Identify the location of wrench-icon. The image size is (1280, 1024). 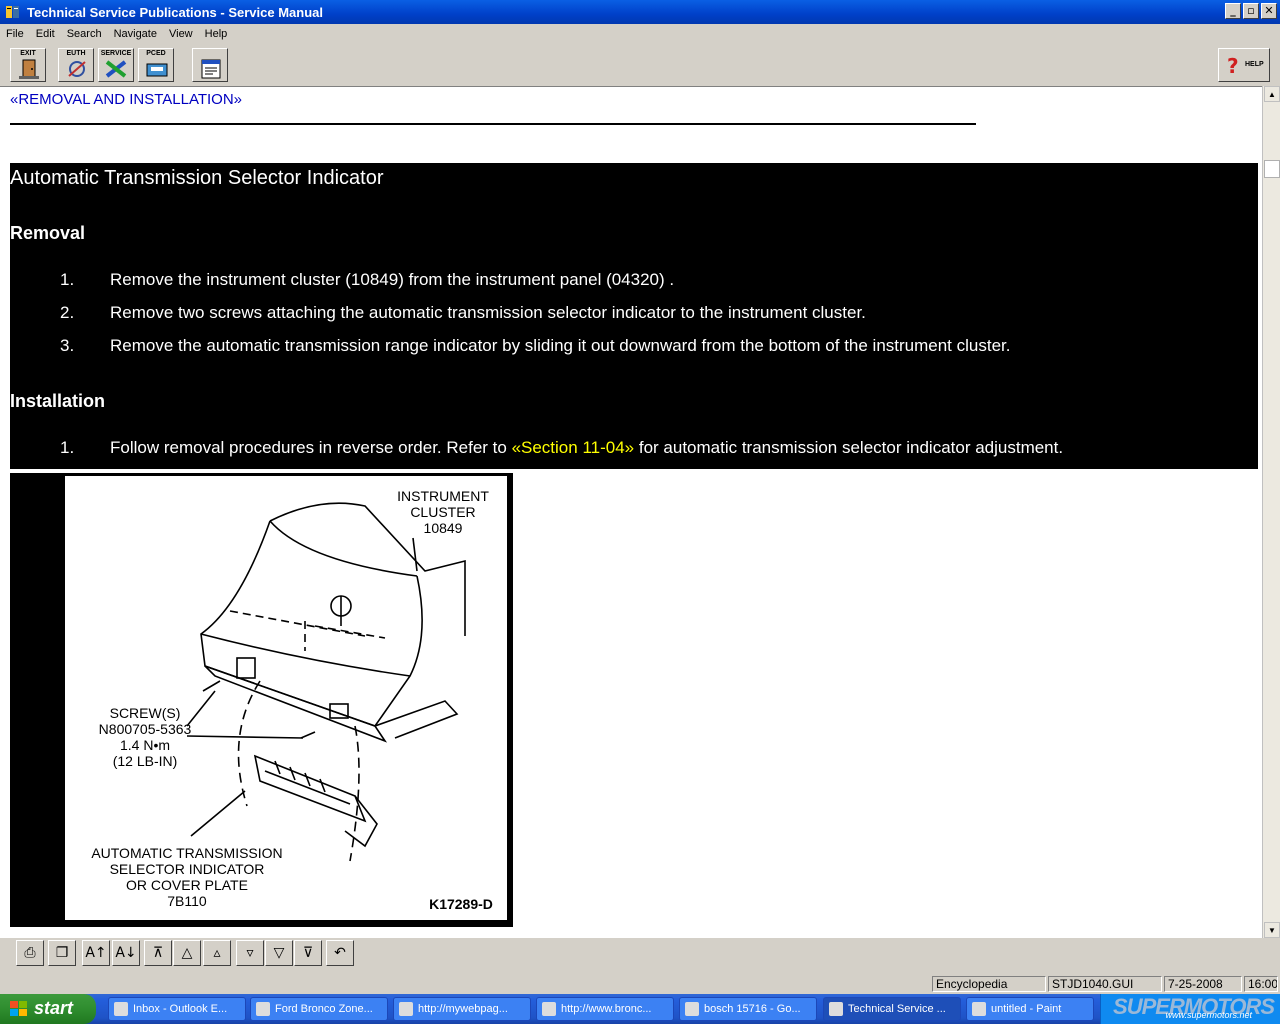
(116, 69).